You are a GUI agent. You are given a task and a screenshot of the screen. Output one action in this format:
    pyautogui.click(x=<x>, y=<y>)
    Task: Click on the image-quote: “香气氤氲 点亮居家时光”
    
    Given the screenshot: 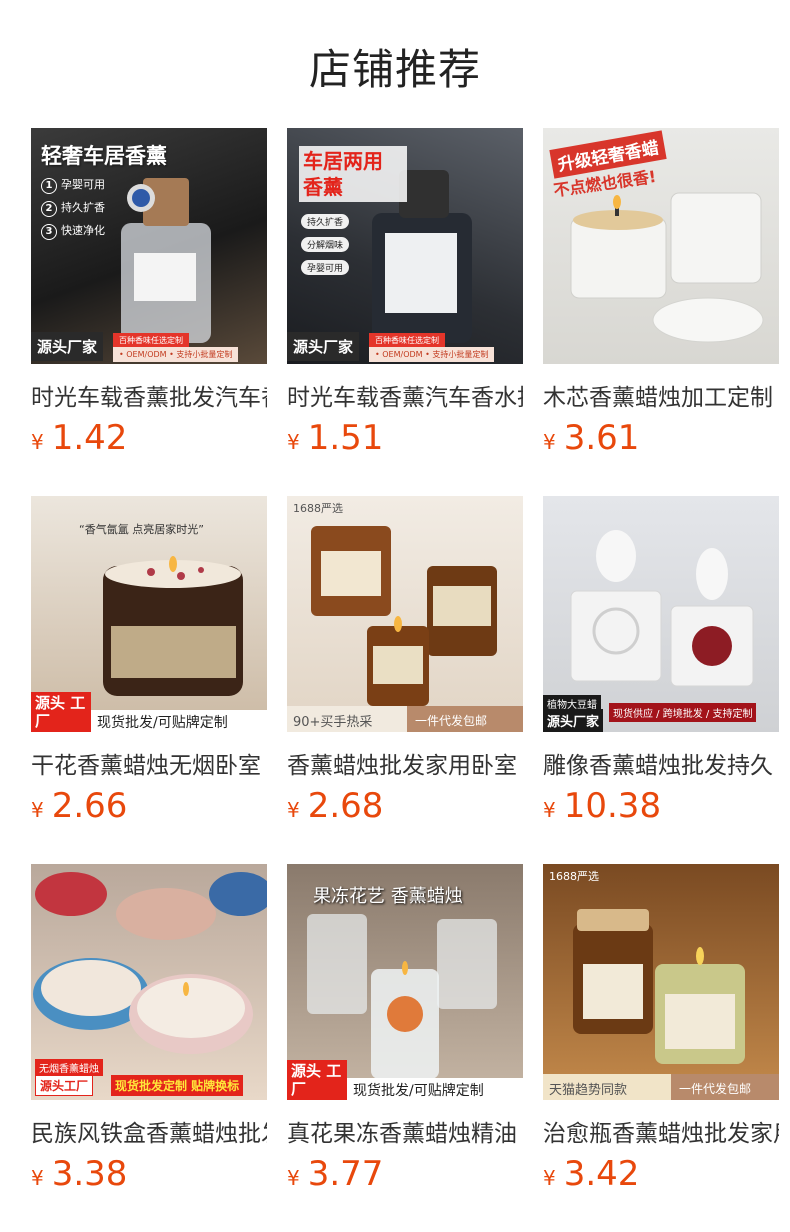 What is the action you would take?
    pyautogui.click(x=141, y=529)
    